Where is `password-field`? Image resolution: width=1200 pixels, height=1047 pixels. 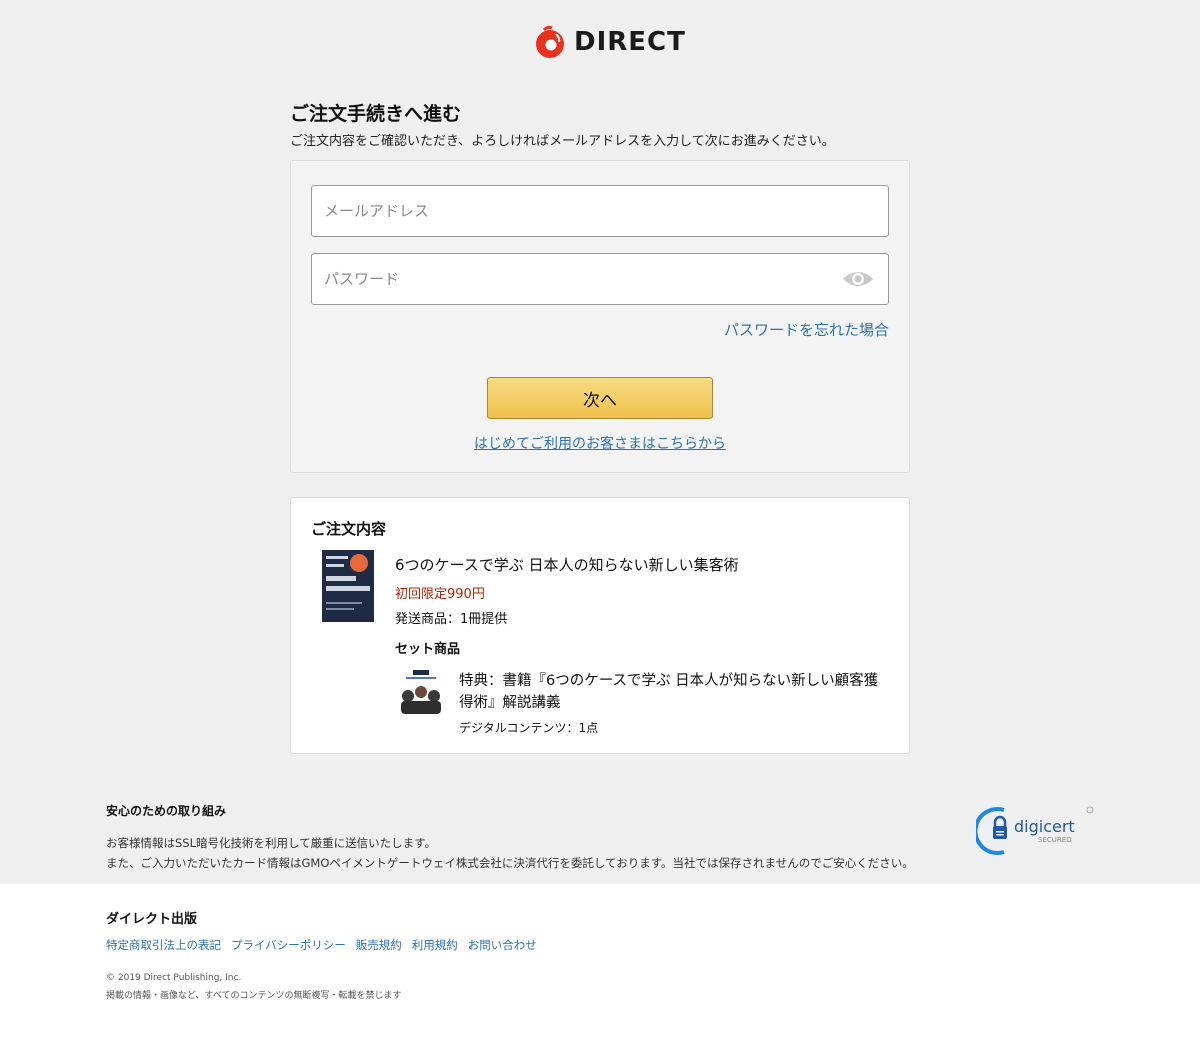
password-field is located at coordinates (600, 279).